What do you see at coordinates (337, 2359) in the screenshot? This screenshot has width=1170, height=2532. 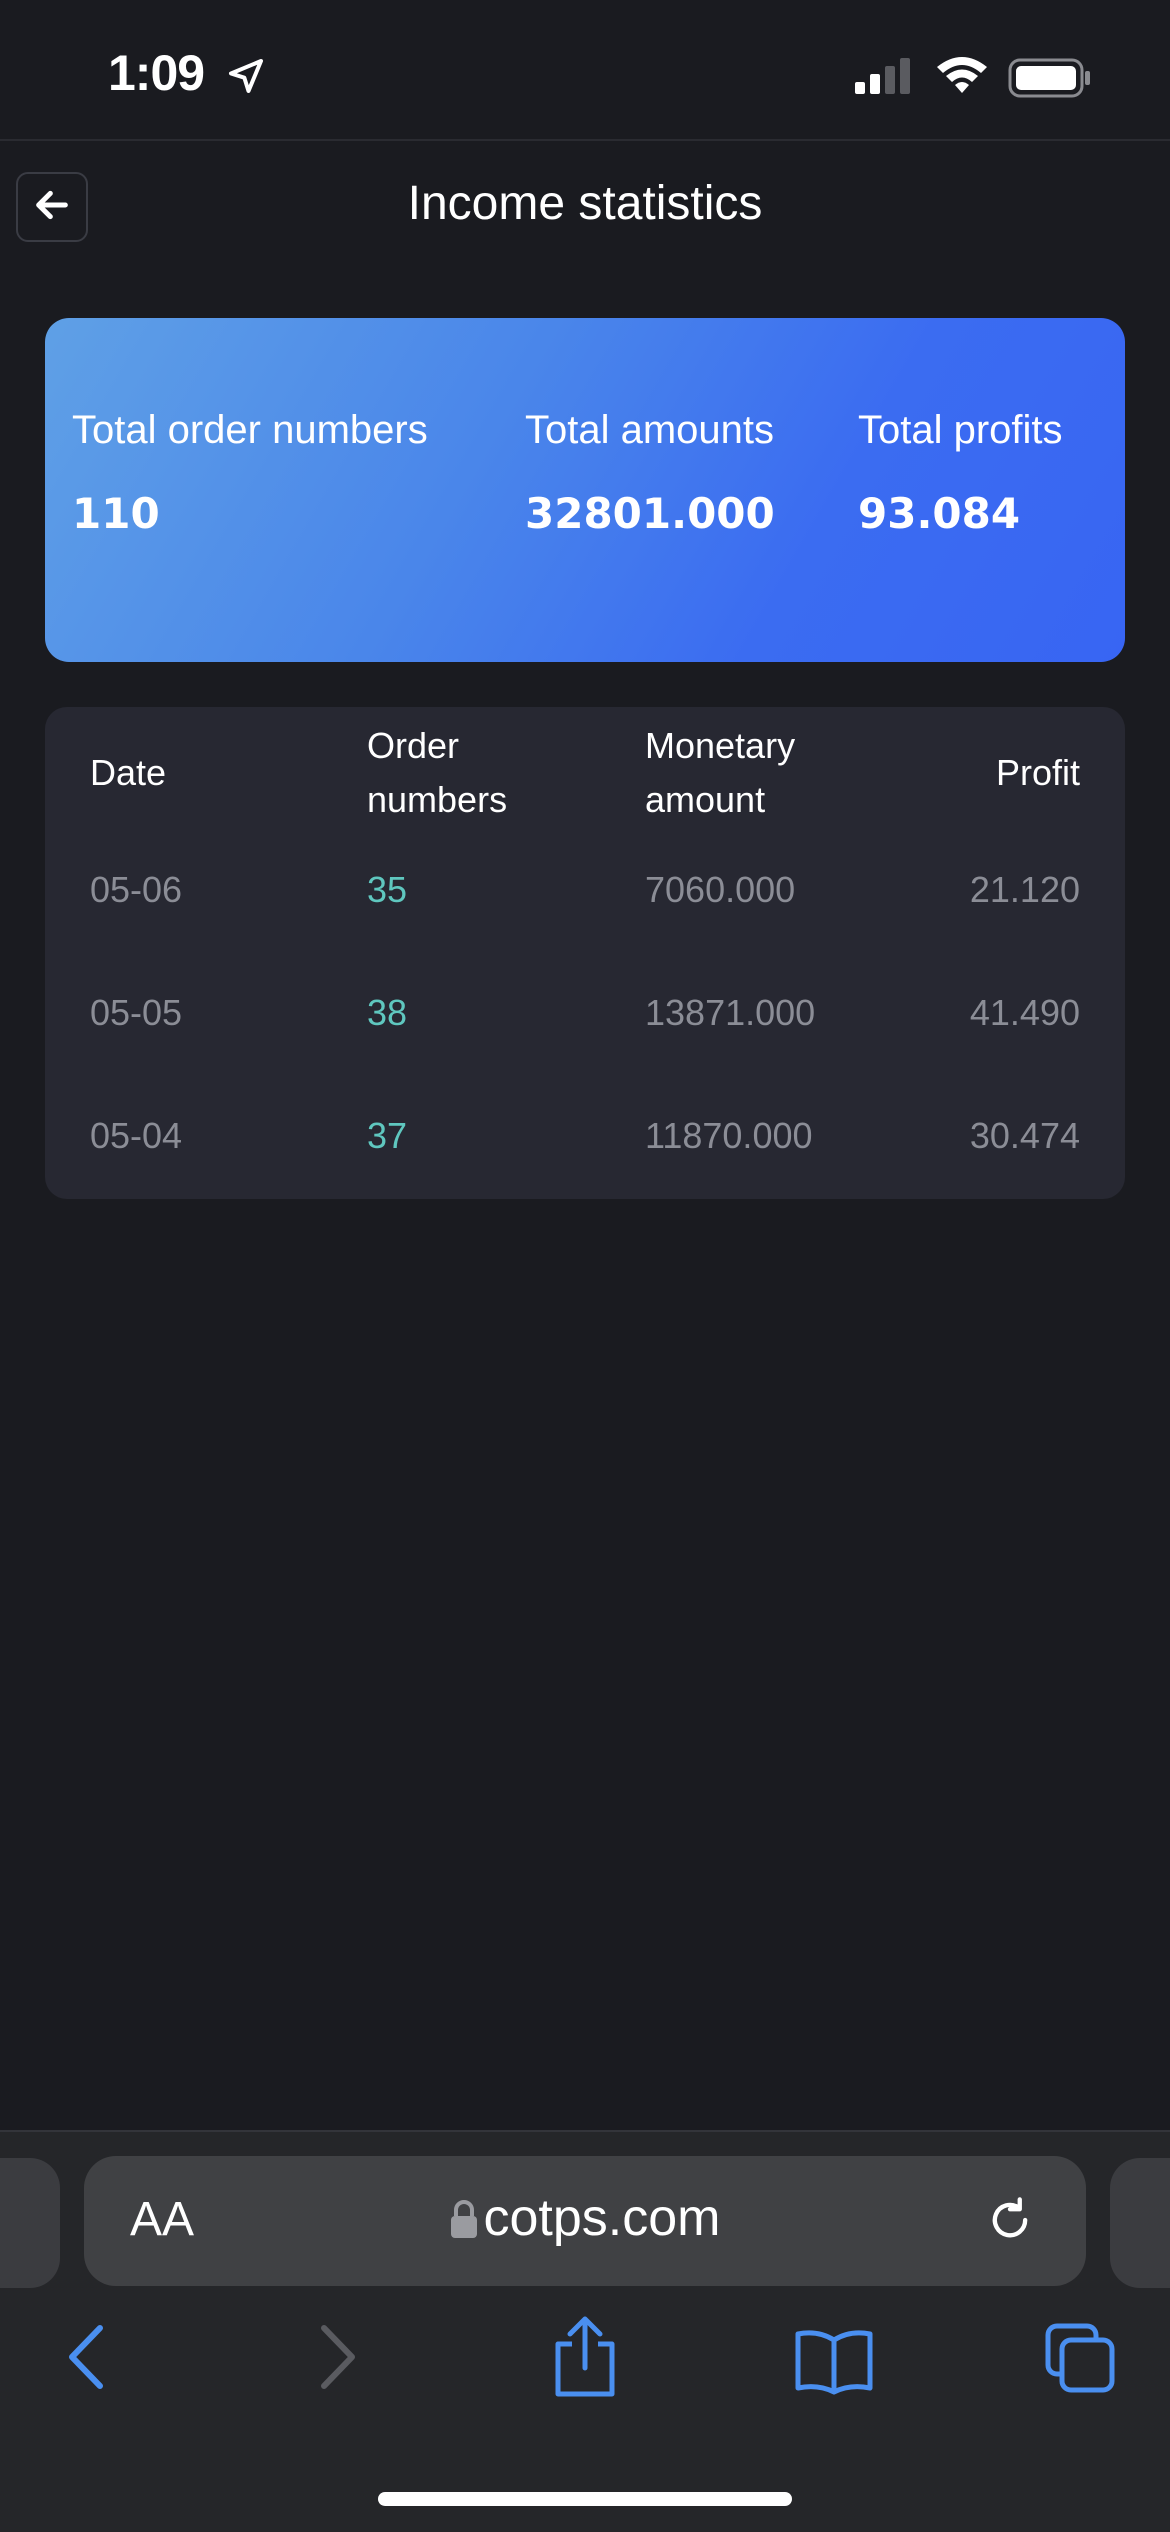 I see `browser-forward-icon` at bounding box center [337, 2359].